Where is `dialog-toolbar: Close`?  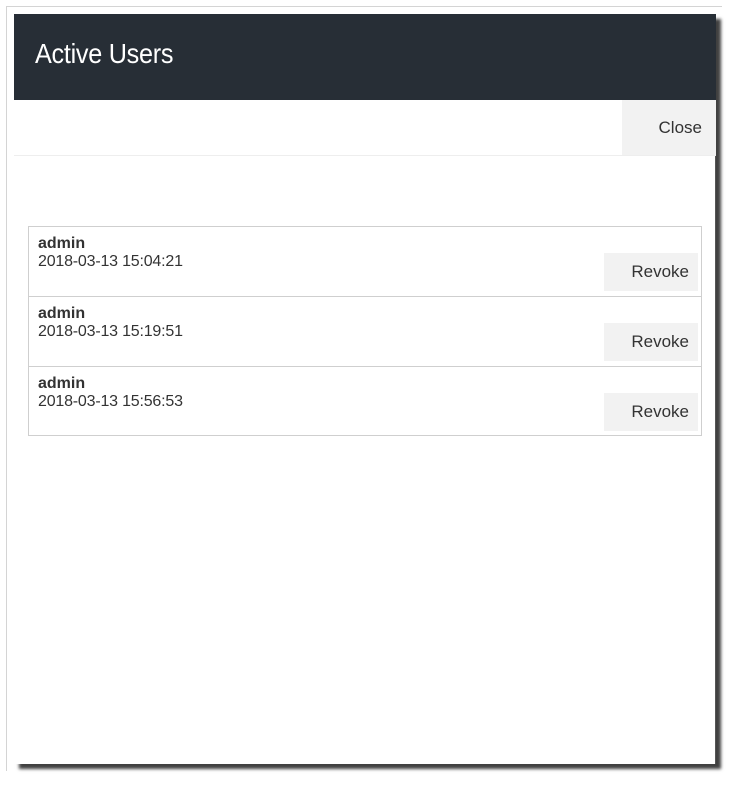
dialog-toolbar: Close is located at coordinates (365, 128).